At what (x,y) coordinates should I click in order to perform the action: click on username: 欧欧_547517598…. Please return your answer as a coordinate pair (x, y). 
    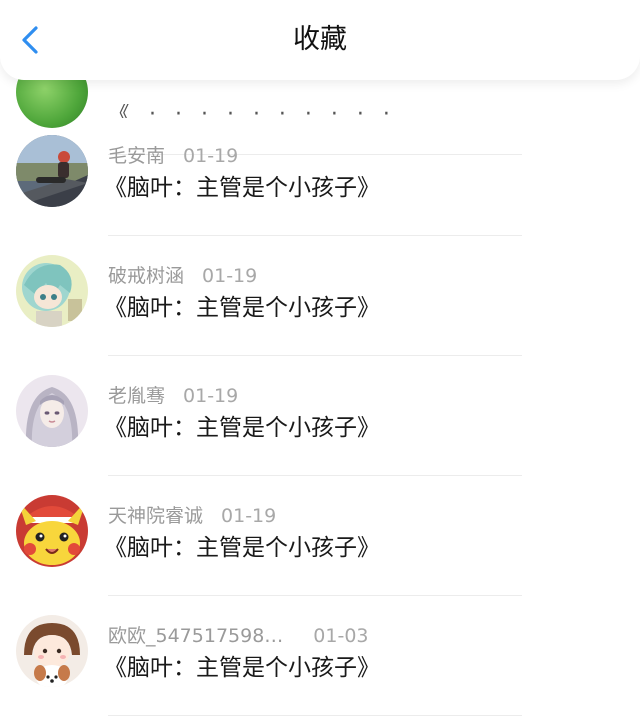
    Looking at the image, I should click on (195, 636).